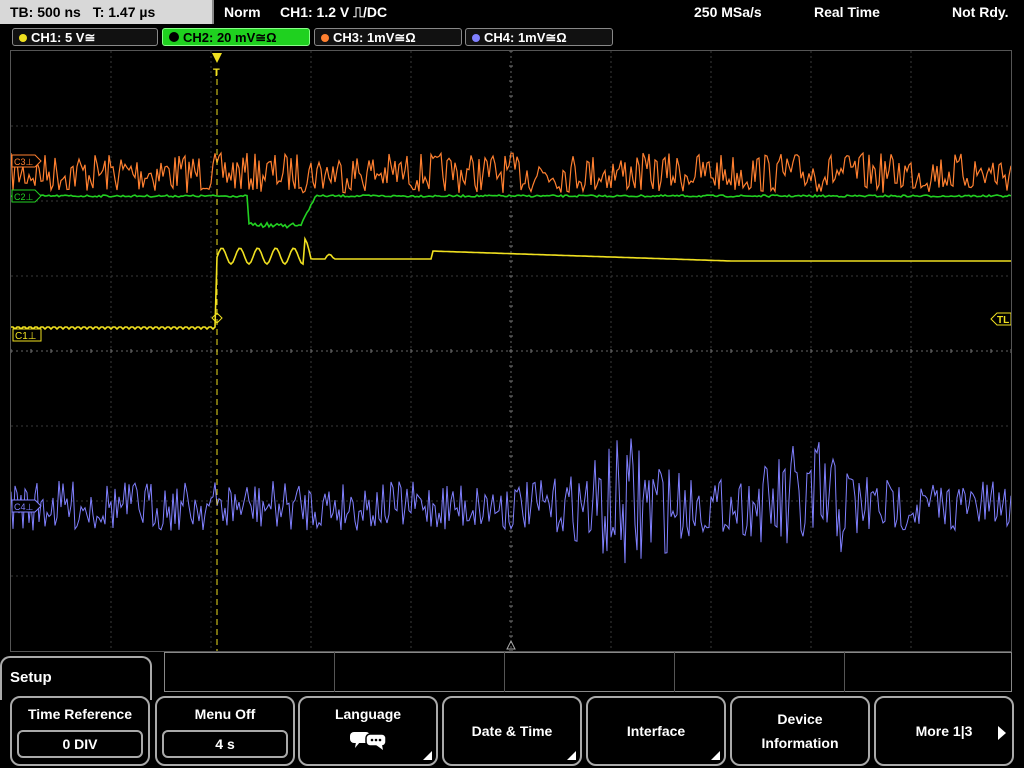 This screenshot has width=1024, height=768. I want to click on ch4-color-dot, so click(476, 38).